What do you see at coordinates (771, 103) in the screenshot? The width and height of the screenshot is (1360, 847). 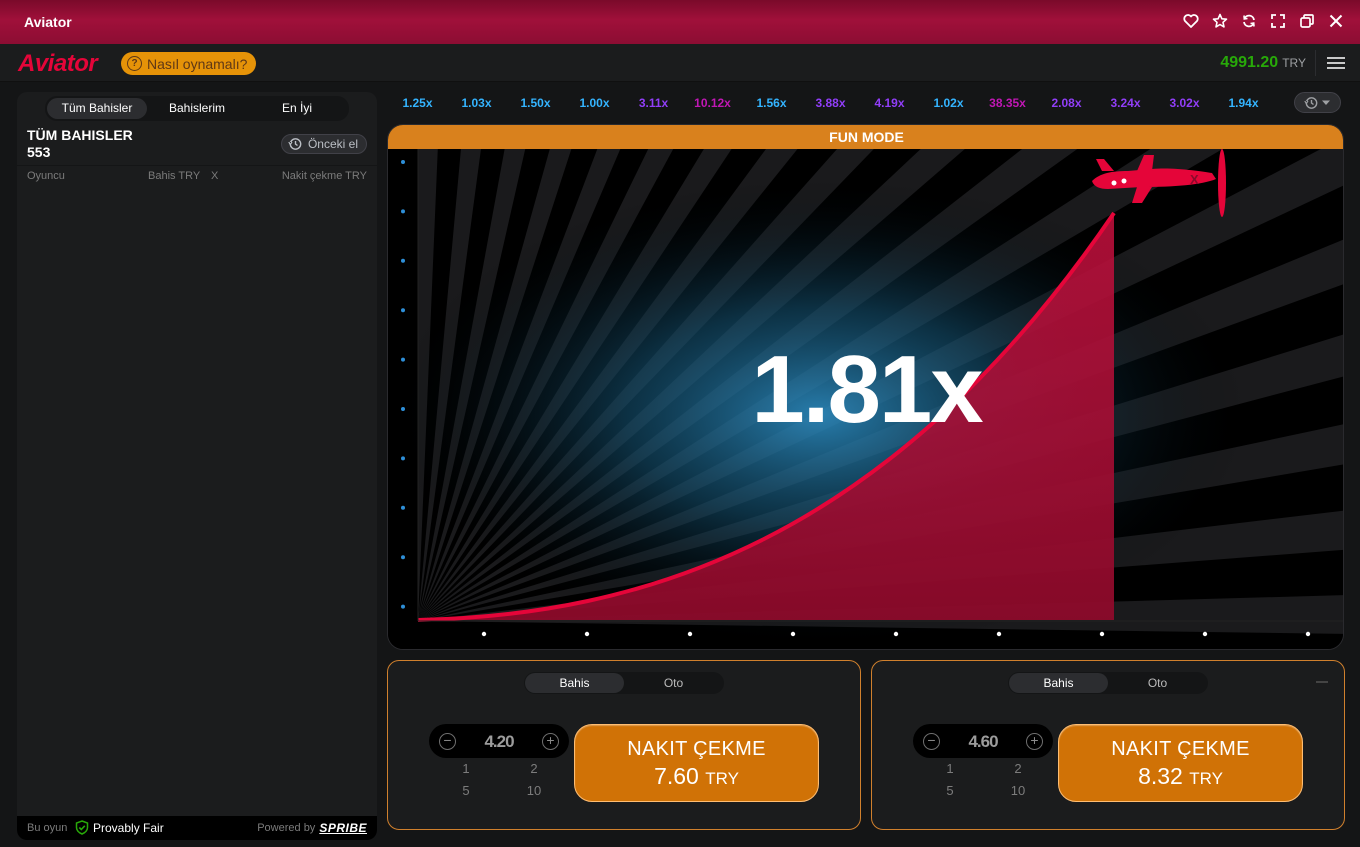 I see `history-multiplier: 1.56x` at bounding box center [771, 103].